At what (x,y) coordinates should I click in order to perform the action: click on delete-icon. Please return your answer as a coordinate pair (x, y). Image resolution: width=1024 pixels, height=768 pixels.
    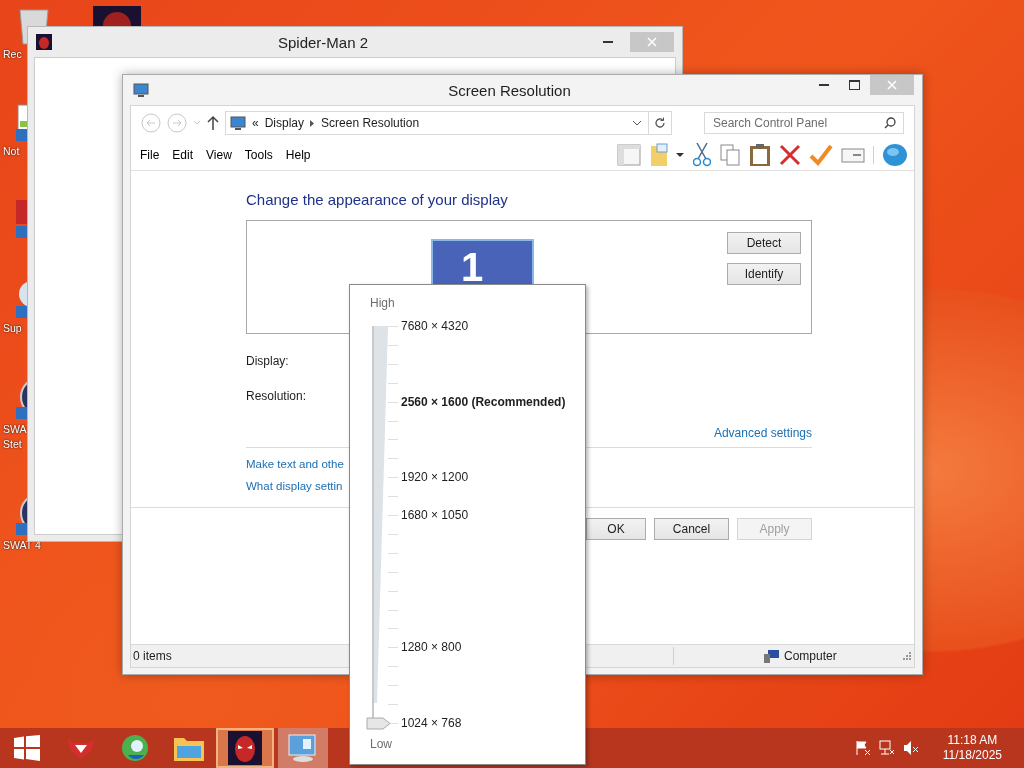
    Looking at the image, I should click on (790, 155).